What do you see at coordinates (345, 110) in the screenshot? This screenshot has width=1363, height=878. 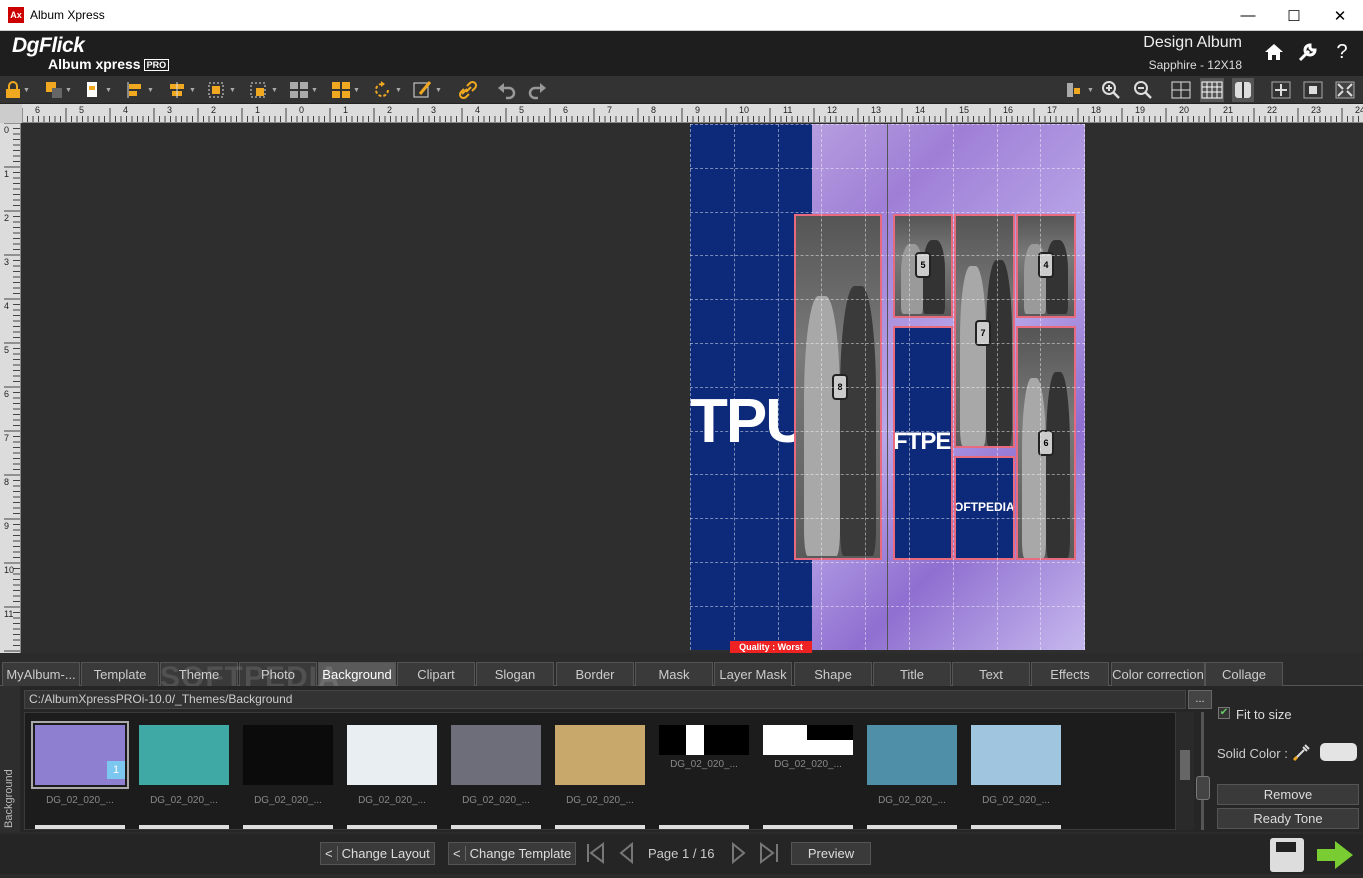 I see `ruler-label: 1` at bounding box center [345, 110].